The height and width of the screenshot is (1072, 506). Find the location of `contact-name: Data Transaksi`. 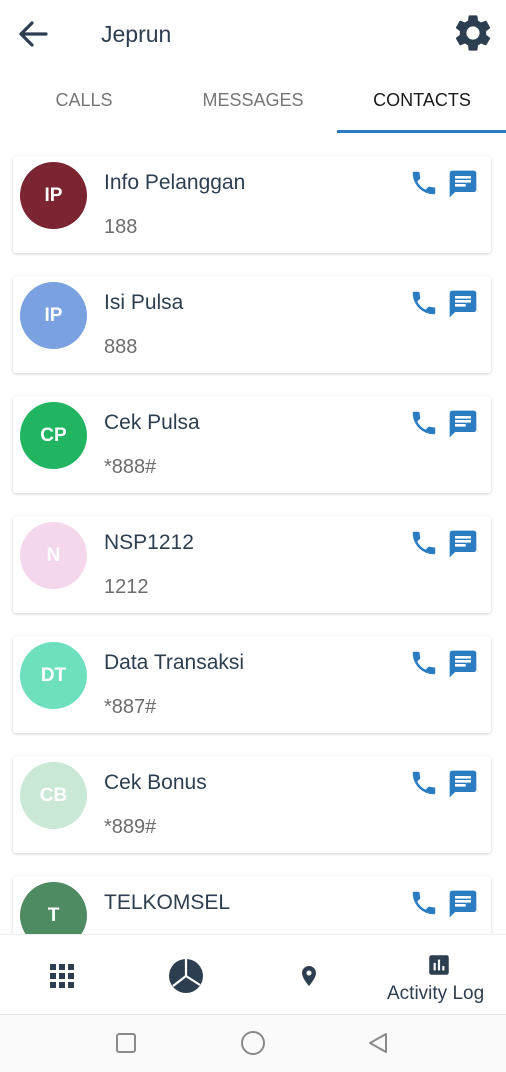

contact-name: Data Transaksi is located at coordinates (174, 662).